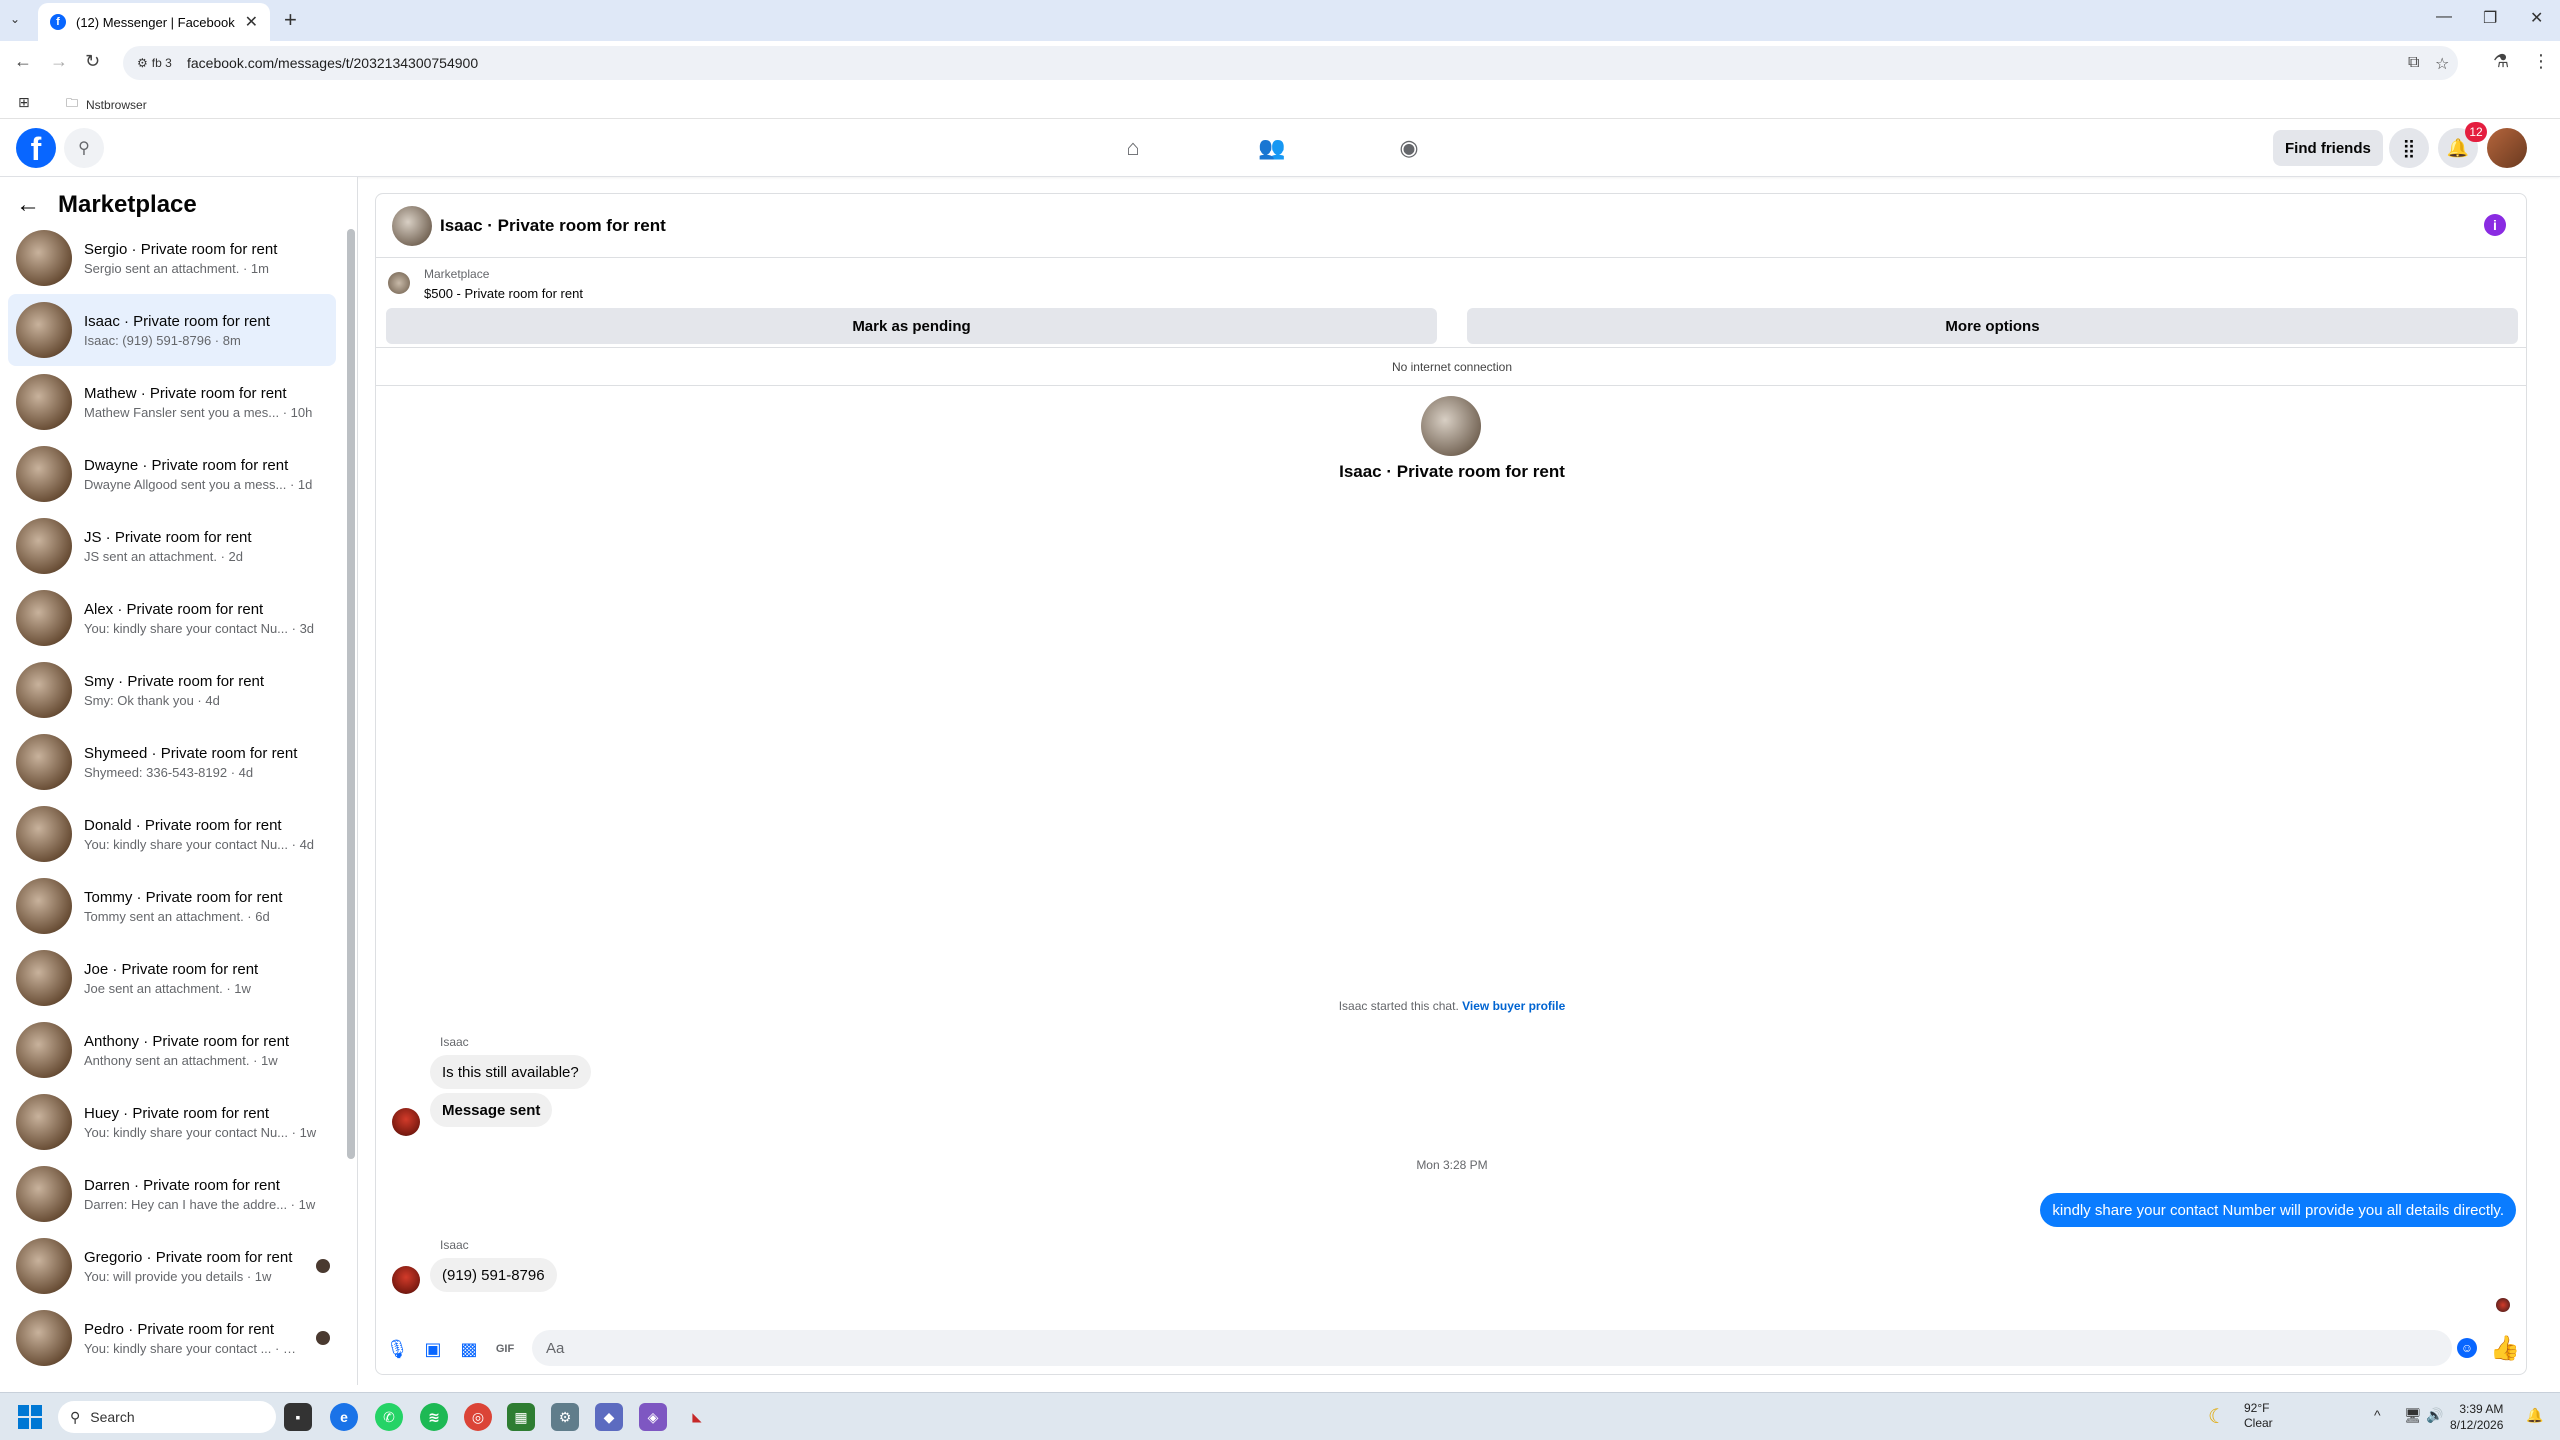  I want to click on minimize-icon: —, so click(2444, 17).